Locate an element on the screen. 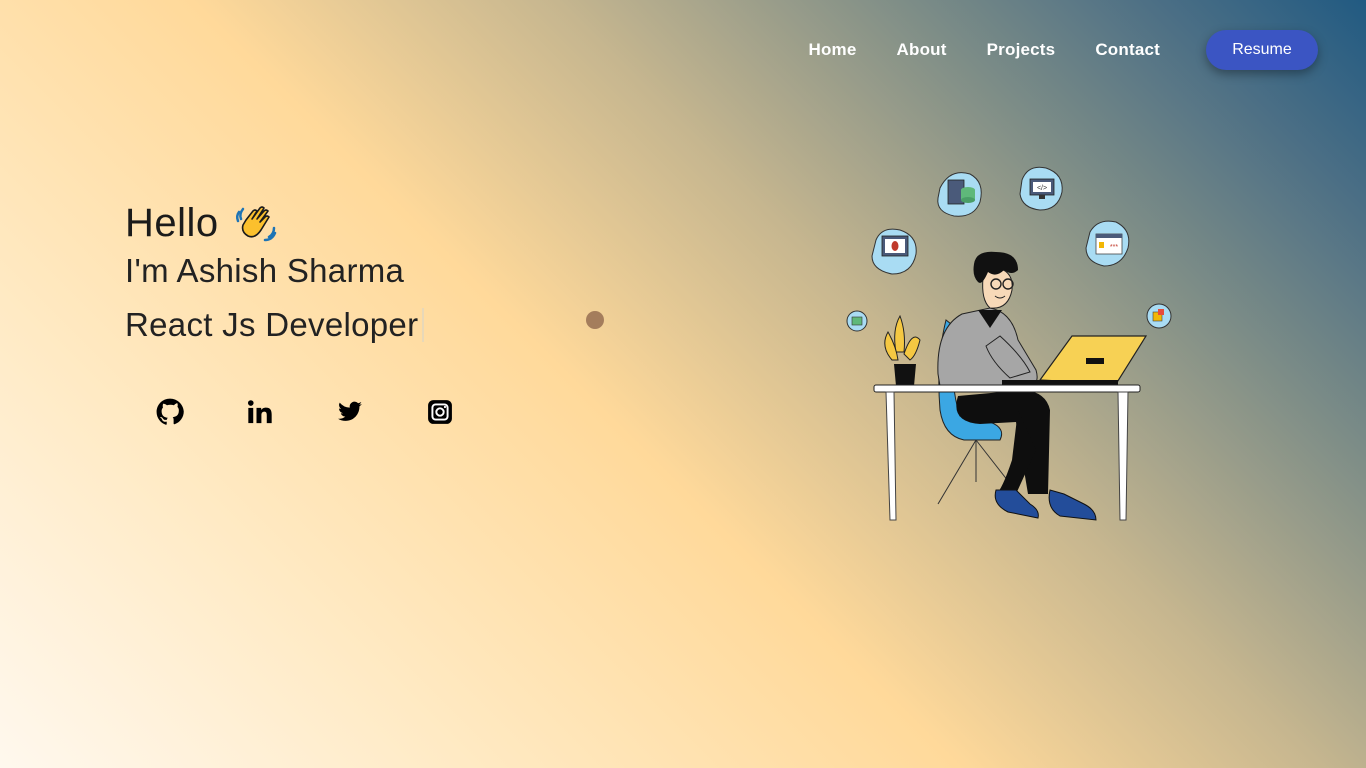 This screenshot has width=1366, height=768. password-window-icon: *** is located at coordinates (1107, 243).